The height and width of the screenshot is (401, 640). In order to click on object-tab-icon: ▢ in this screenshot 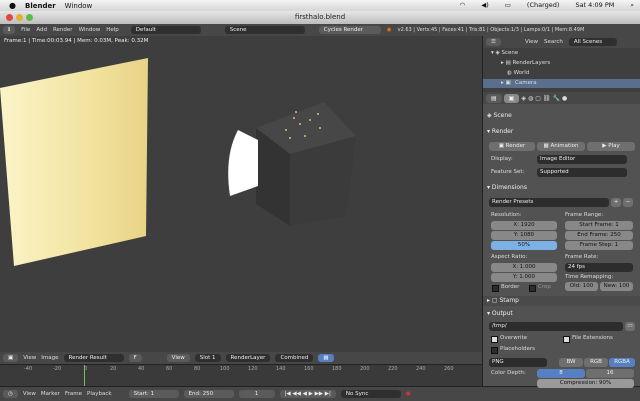, I will do `click(538, 98)`.